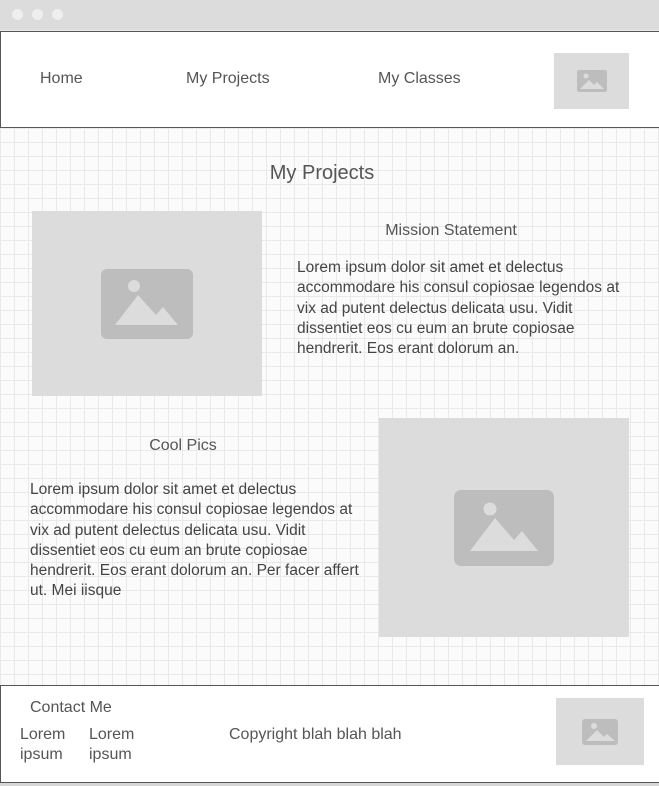 The image size is (659, 786). What do you see at coordinates (183, 445) in the screenshot?
I see `cool-pics-heading: Cool Pics` at bounding box center [183, 445].